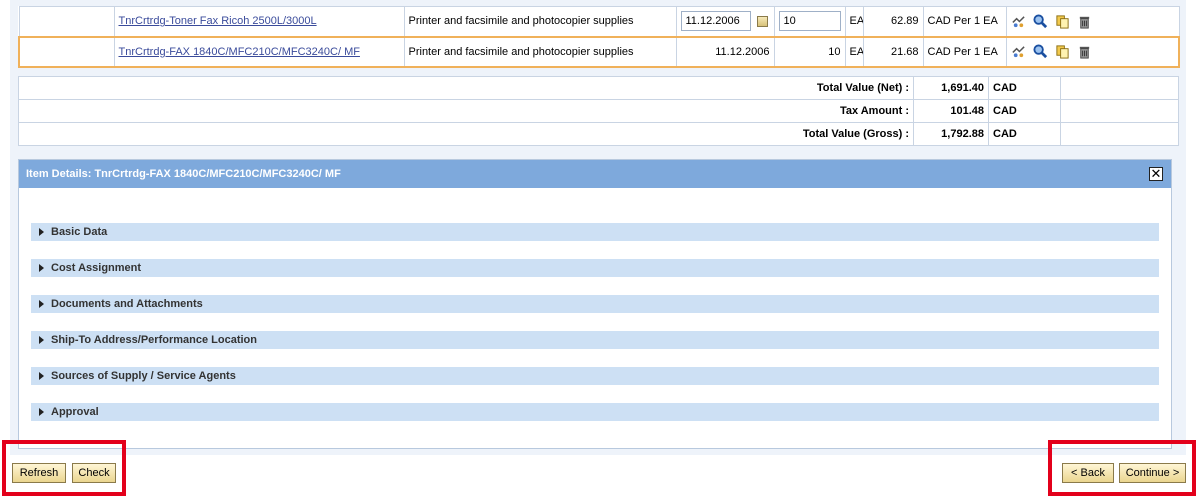  What do you see at coordinates (595, 376) in the screenshot?
I see `section-sources-of-supply: Sources of Supply / Service Agents` at bounding box center [595, 376].